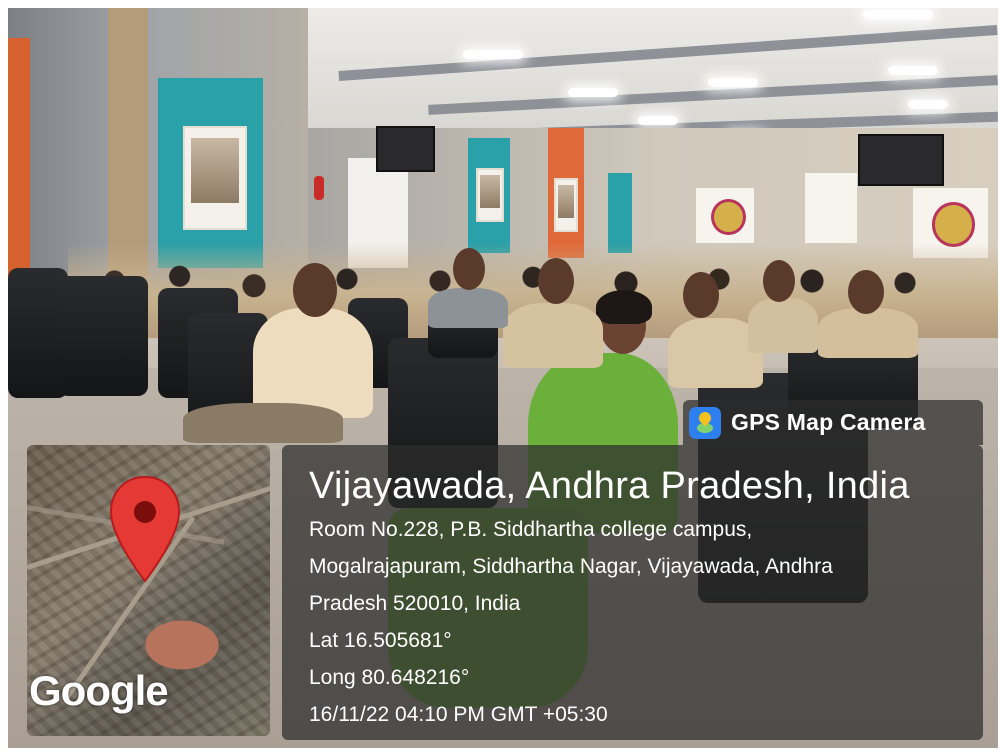 The image size is (999, 753). Describe the element at coordinates (705, 422) in the screenshot. I see `gps-map-camera-icon` at that location.